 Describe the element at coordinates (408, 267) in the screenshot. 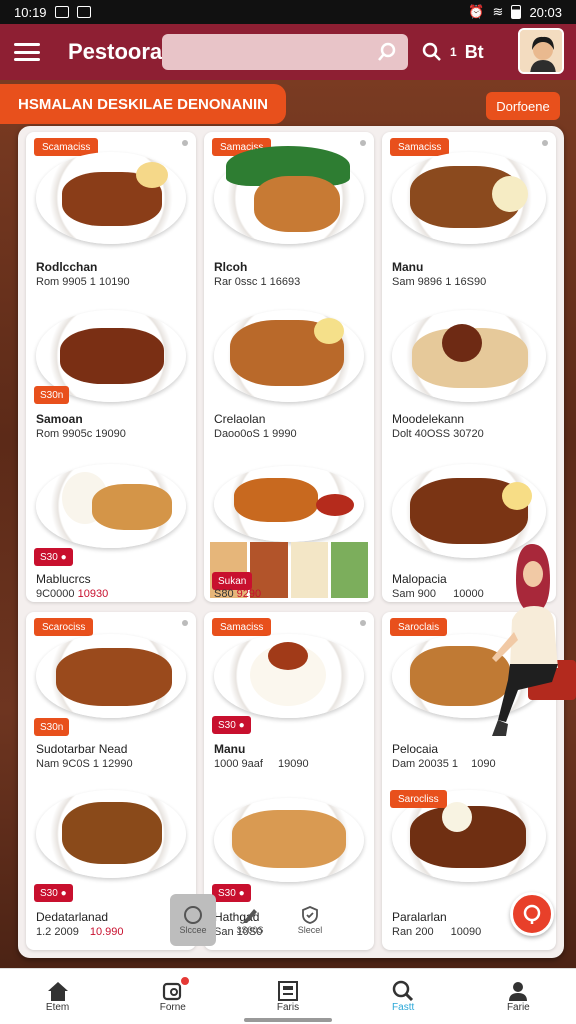

I see `dish-name: Manu` at that location.